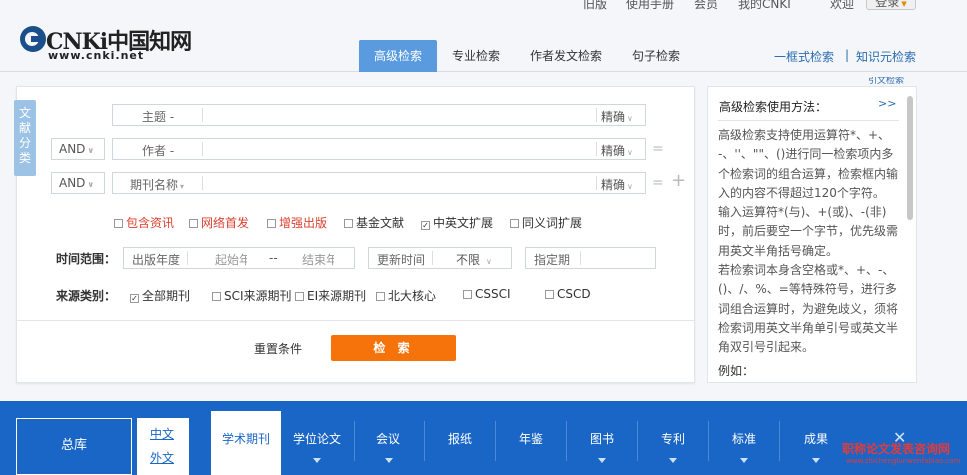  Describe the element at coordinates (160, 295) in the screenshot. I see `all-journals-checkbox: ✓ 全部期刊` at that location.